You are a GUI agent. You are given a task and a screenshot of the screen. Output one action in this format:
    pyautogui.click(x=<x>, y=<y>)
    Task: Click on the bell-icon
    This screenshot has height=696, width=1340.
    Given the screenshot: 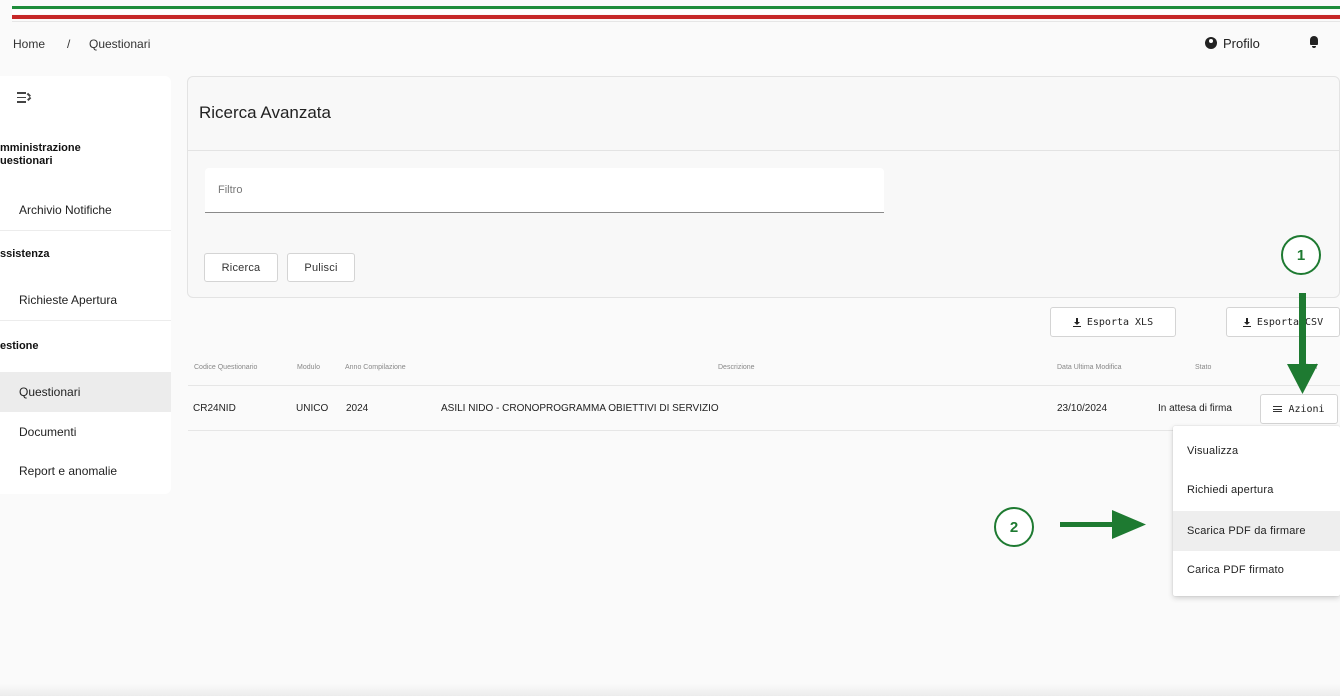 What is the action you would take?
    pyautogui.click(x=1314, y=42)
    